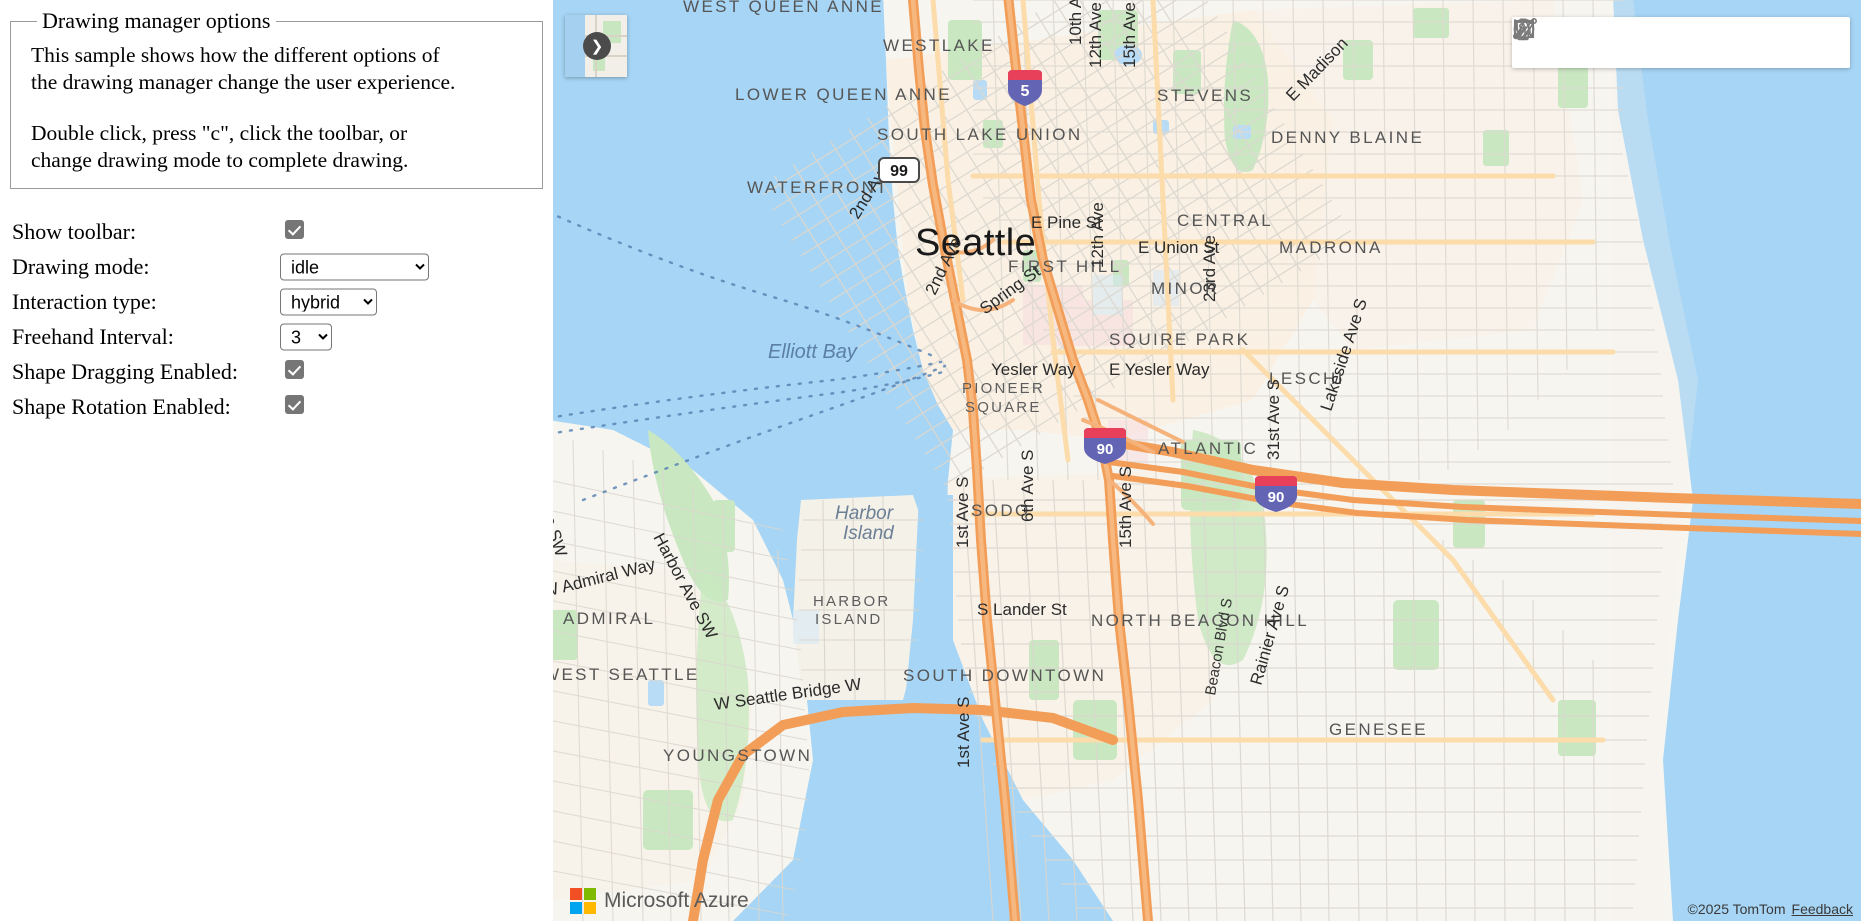 The image size is (1861, 921). What do you see at coordinates (980, 134) in the screenshot?
I see `svg-text: SOUTH LAKE UNION` at bounding box center [980, 134].